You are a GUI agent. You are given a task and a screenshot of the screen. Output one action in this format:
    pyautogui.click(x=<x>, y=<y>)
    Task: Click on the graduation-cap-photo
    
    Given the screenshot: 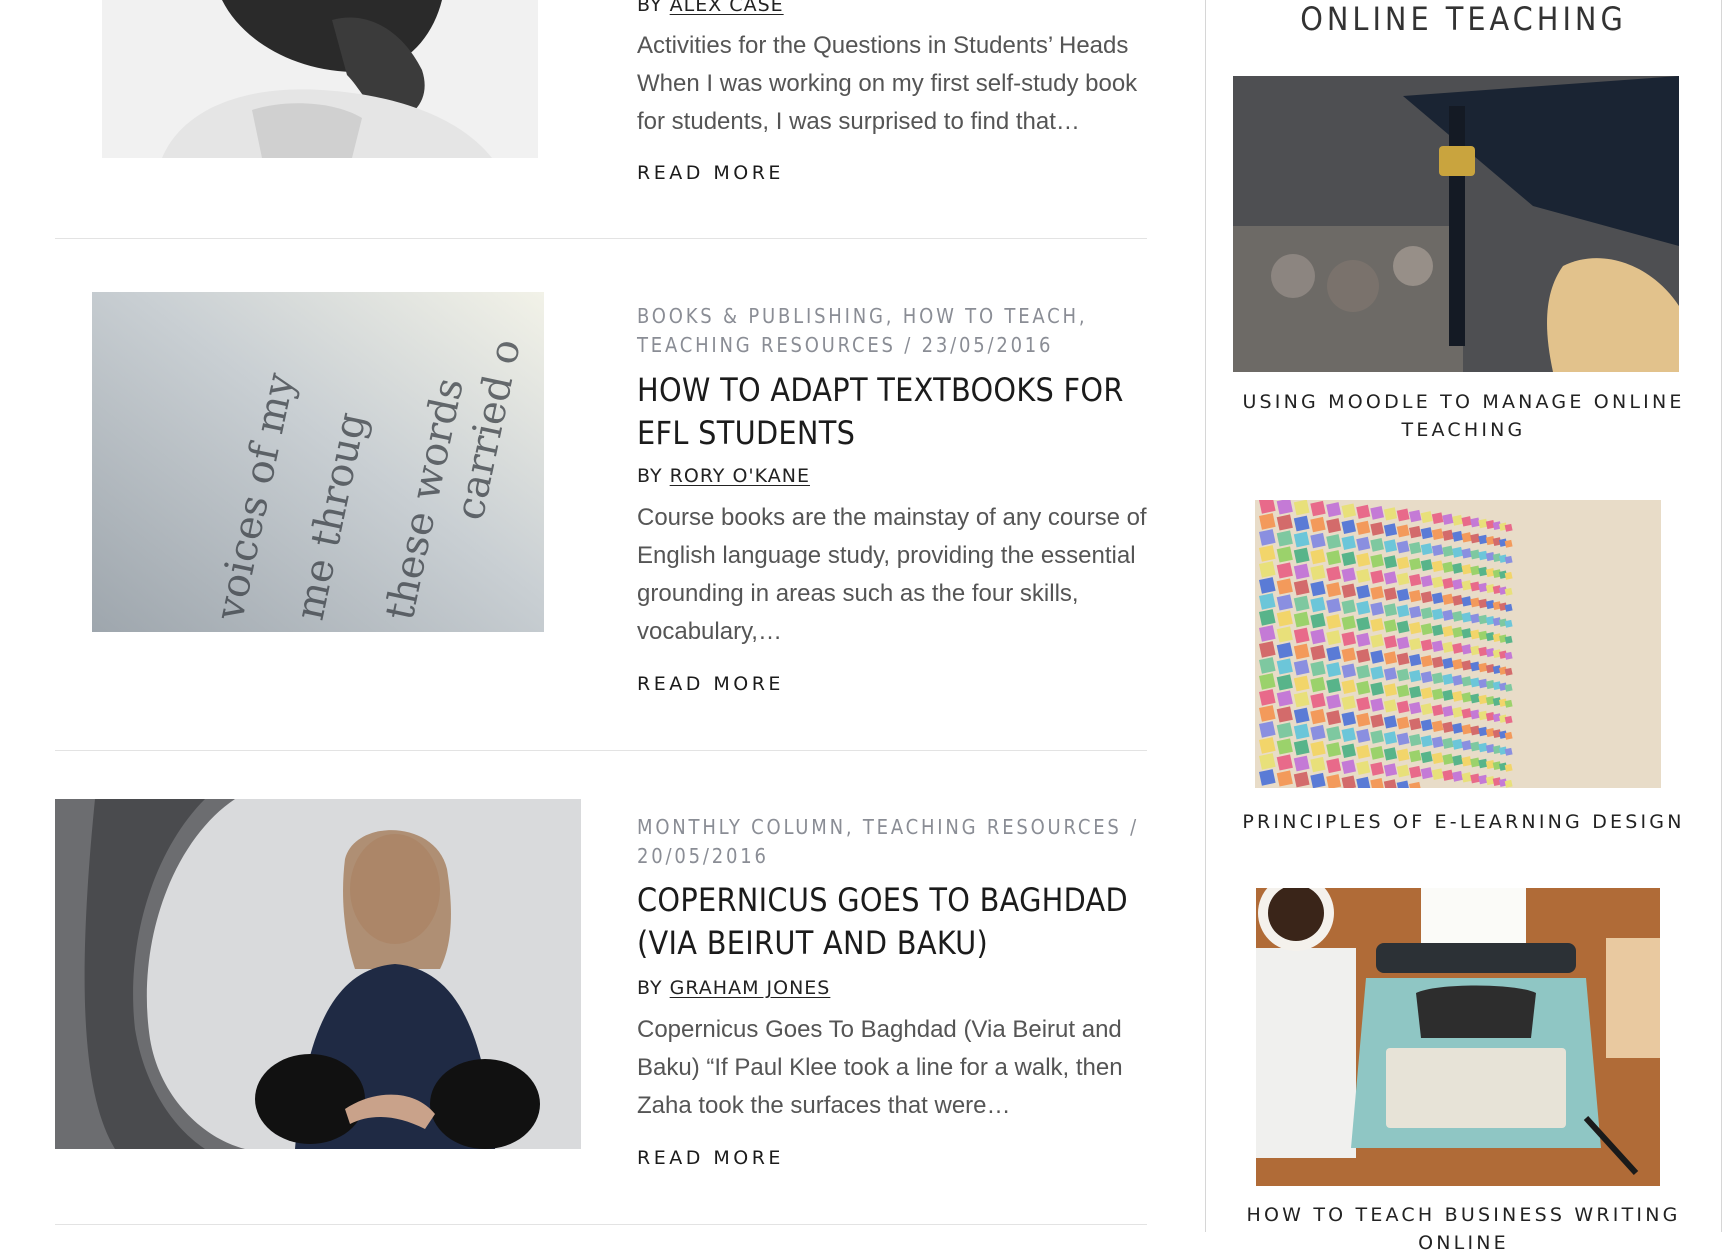 What is the action you would take?
    pyautogui.click(x=1456, y=224)
    